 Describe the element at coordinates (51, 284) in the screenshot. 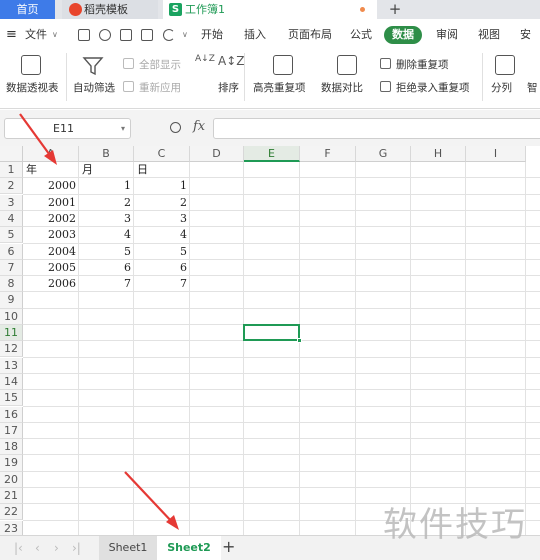

I see `table-cell: 2006` at that location.